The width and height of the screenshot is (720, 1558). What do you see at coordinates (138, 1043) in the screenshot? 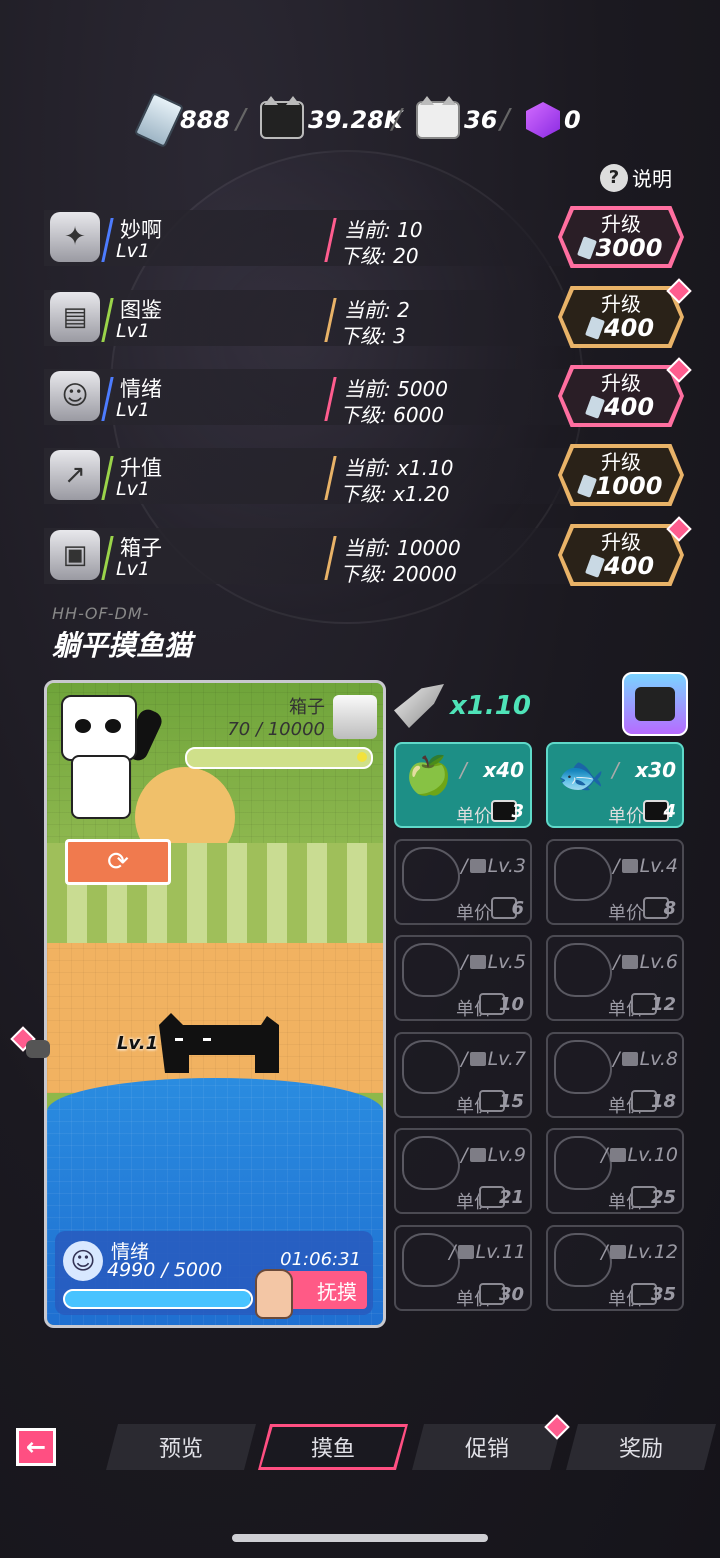
I see `cat-level: Lv.1` at bounding box center [138, 1043].